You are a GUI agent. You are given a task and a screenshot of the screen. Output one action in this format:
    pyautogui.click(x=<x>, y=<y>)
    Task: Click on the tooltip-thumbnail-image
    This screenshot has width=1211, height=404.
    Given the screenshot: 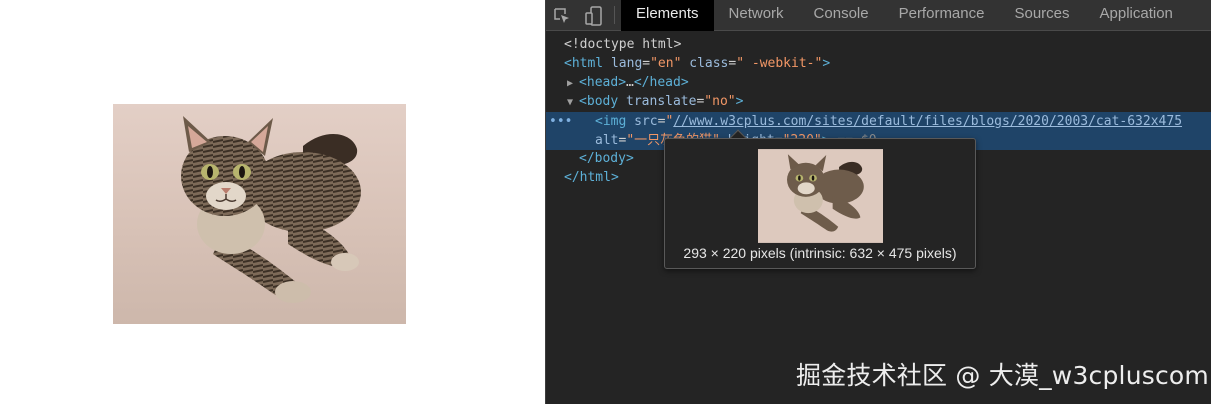 What is the action you would take?
    pyautogui.click(x=820, y=196)
    